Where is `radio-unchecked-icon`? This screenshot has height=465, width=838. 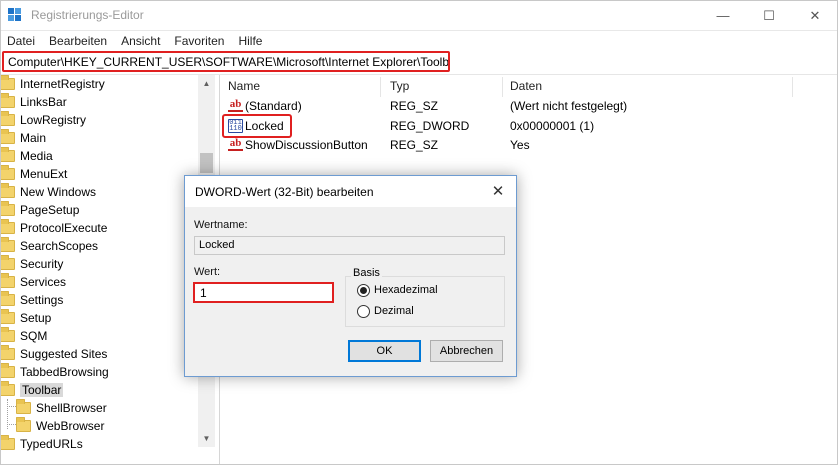
radio-unchecked-icon is located at coordinates (363, 311).